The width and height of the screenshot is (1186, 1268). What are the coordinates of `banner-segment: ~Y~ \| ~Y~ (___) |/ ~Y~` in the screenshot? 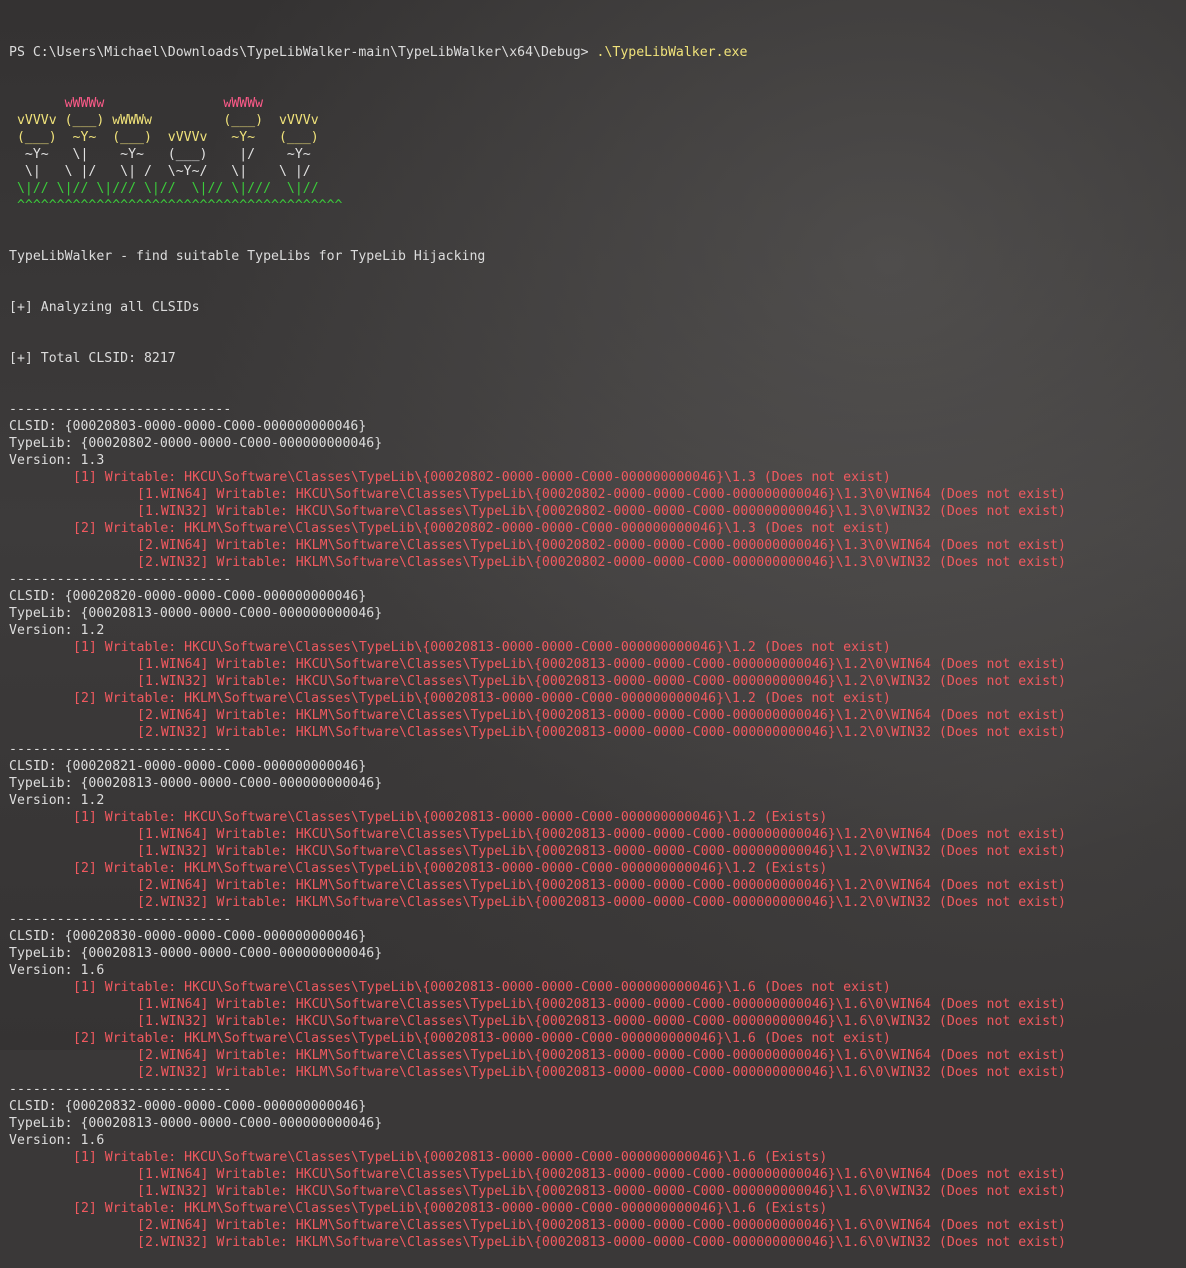 It's located at (160, 154).